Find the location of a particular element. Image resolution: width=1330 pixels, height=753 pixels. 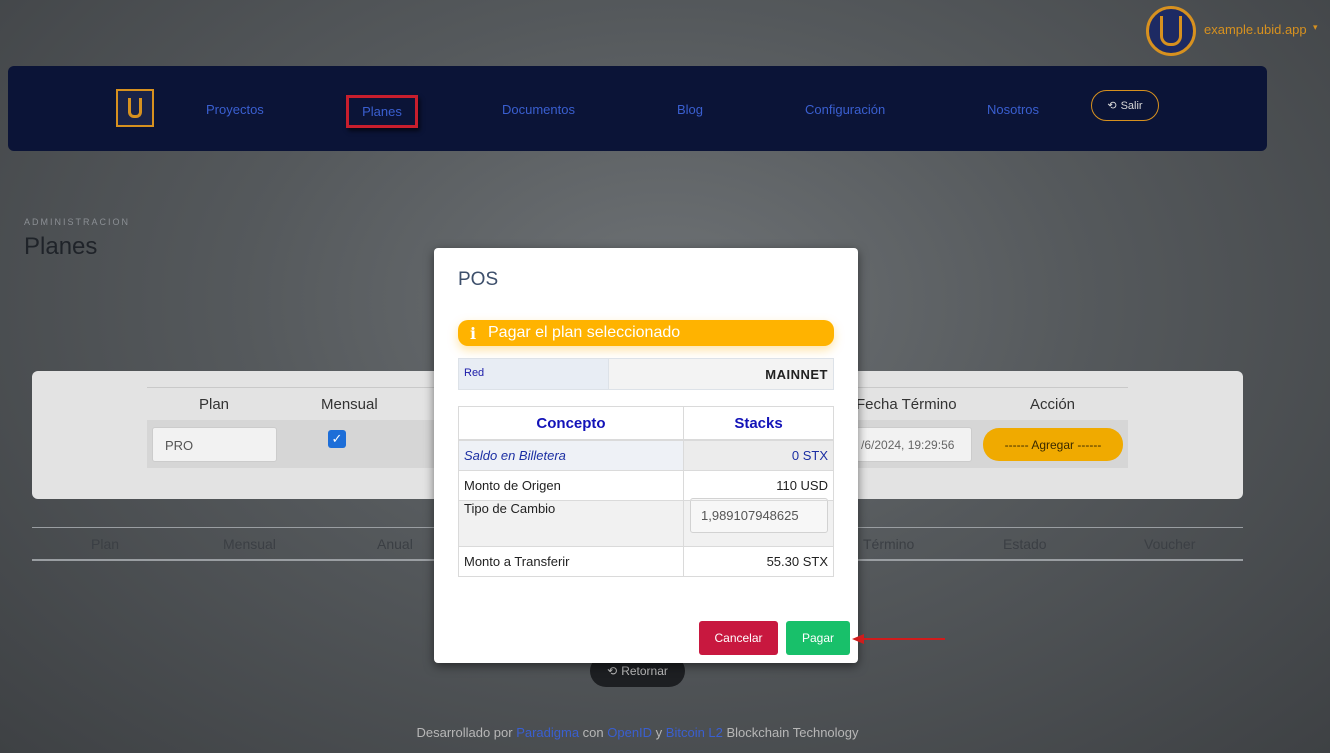

brand-logo is located at coordinates (135, 108).